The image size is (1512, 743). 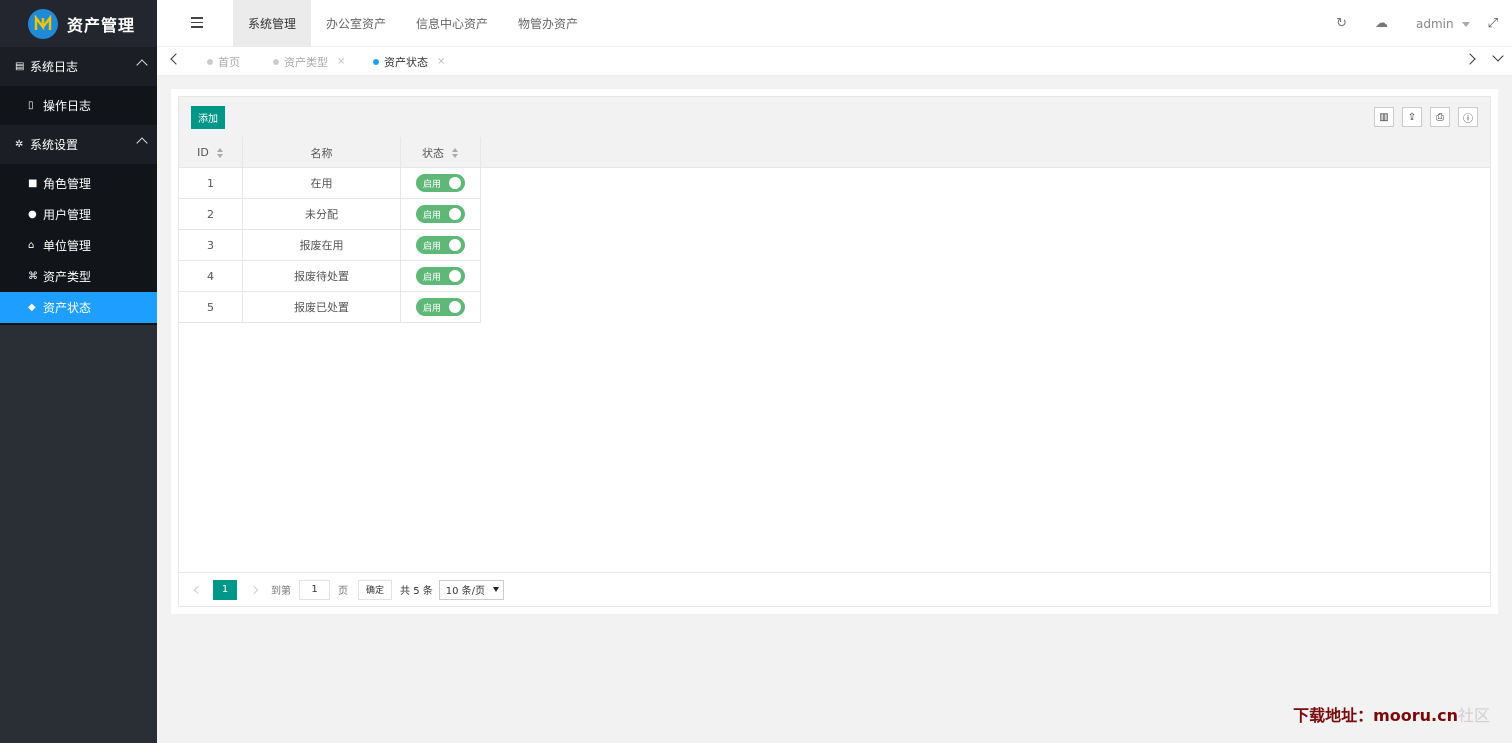 What do you see at coordinates (31, 245) in the screenshot?
I see `bank-icon: ⌂` at bounding box center [31, 245].